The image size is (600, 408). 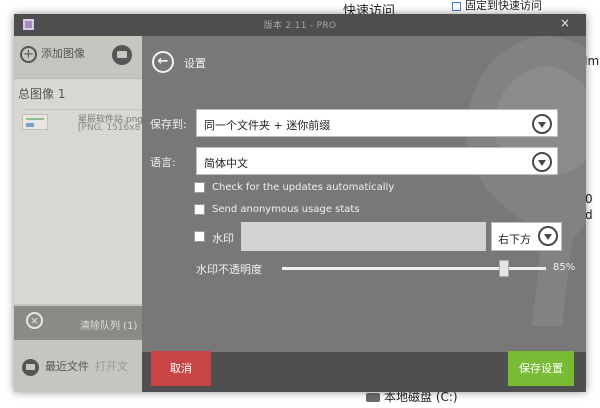 I want to click on pin-to-quick-access: 固定到快速访问, so click(x=497, y=6).